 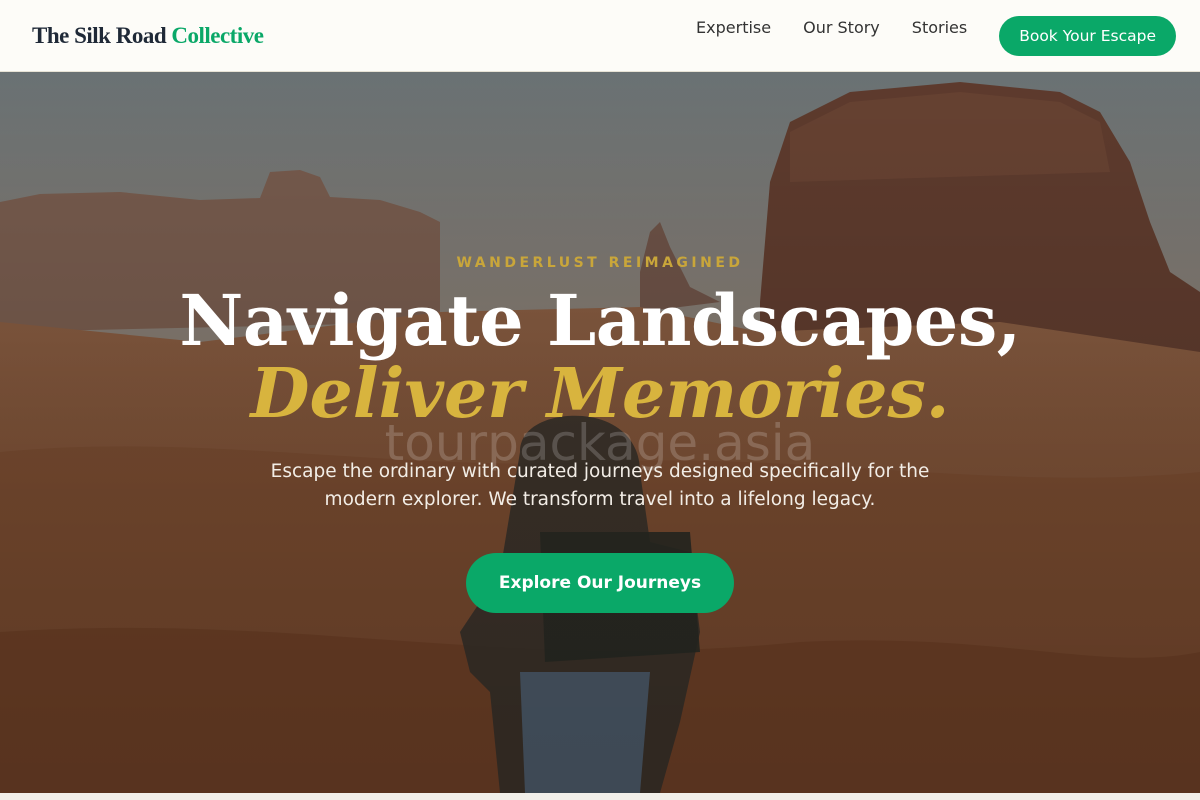 What do you see at coordinates (600, 796) in the screenshot?
I see `page-divider` at bounding box center [600, 796].